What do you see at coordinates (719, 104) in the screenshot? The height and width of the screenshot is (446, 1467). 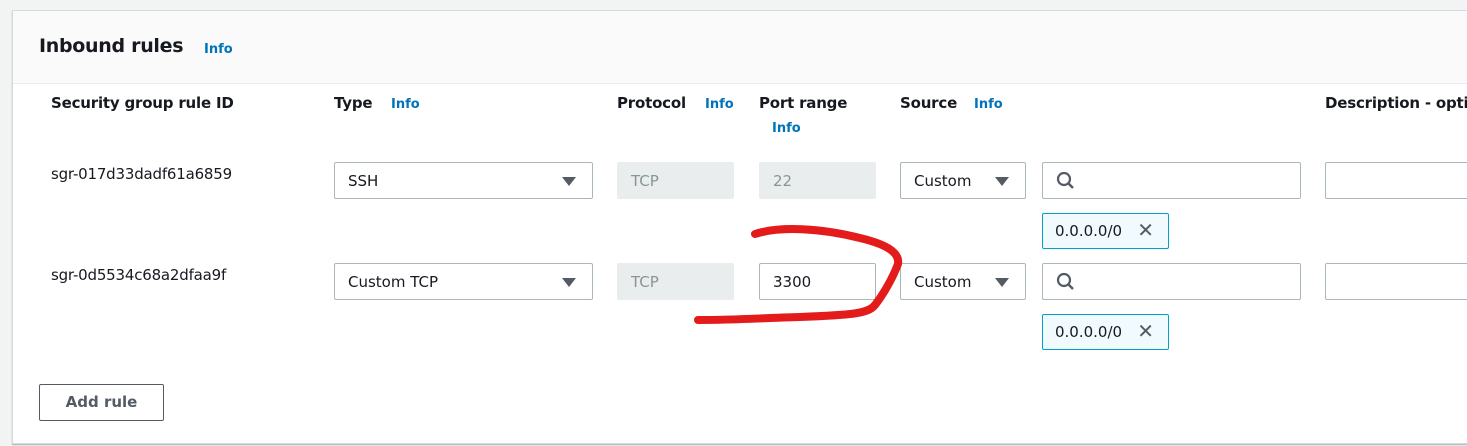 I see `protocol-info-link: Info` at bounding box center [719, 104].